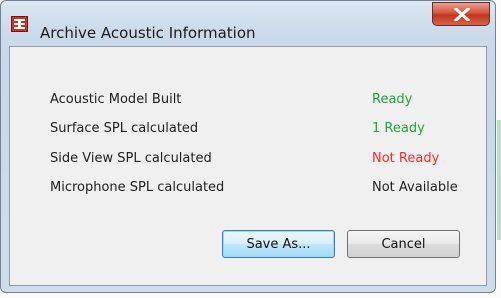 Image resolution: width=501 pixels, height=298 pixels. I want to click on status-row: Acoustic Model Built Ready, so click(265, 101).